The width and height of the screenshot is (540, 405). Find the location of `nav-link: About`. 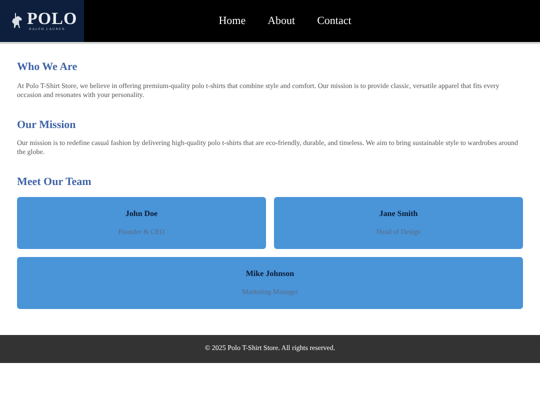

nav-link: About is located at coordinates (282, 21).